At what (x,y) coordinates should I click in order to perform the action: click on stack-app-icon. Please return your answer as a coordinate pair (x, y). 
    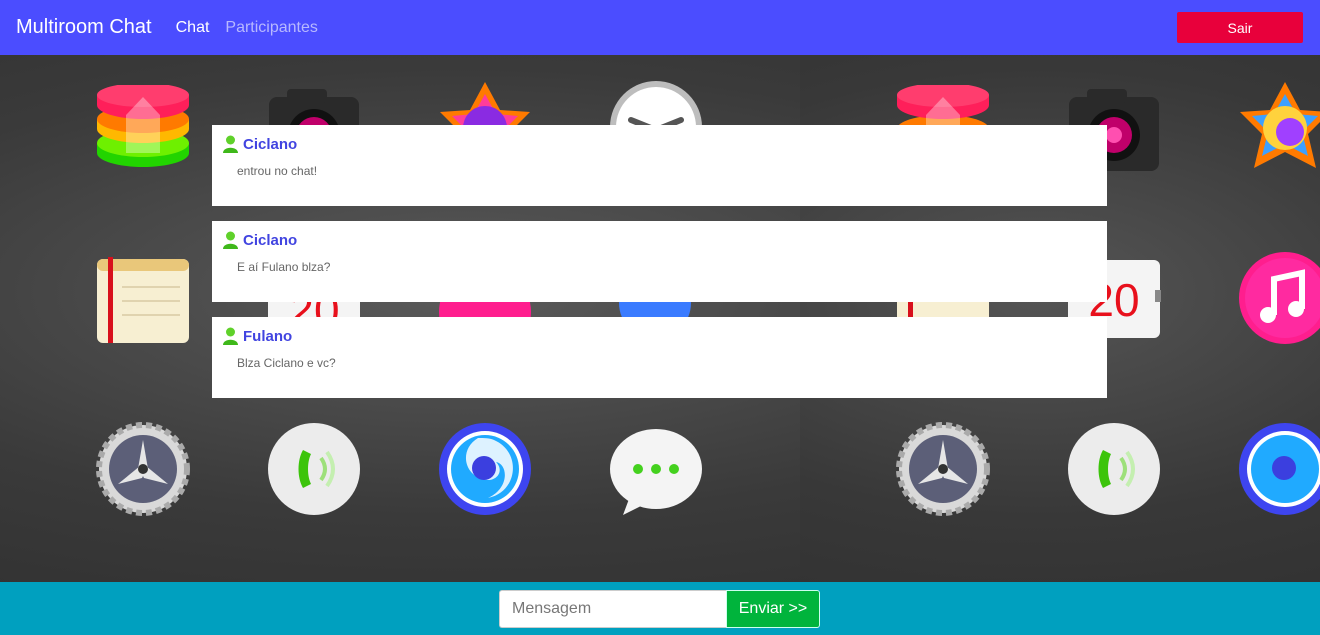
    Looking at the image, I should click on (143, 126).